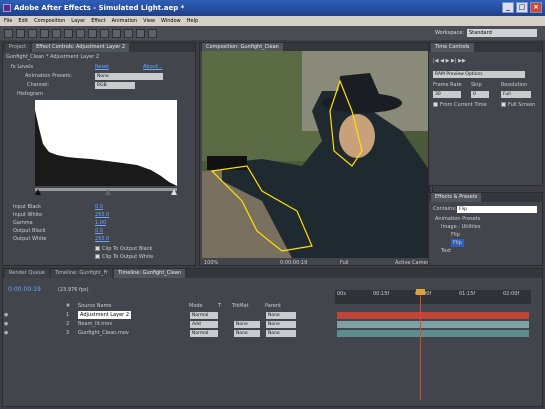 This screenshot has height=409, width=545. What do you see at coordinates (169, 315) in the screenshot?
I see `layer-row: ◉ 1 Adjustment Layer 2 Normal None` at bounding box center [169, 315].